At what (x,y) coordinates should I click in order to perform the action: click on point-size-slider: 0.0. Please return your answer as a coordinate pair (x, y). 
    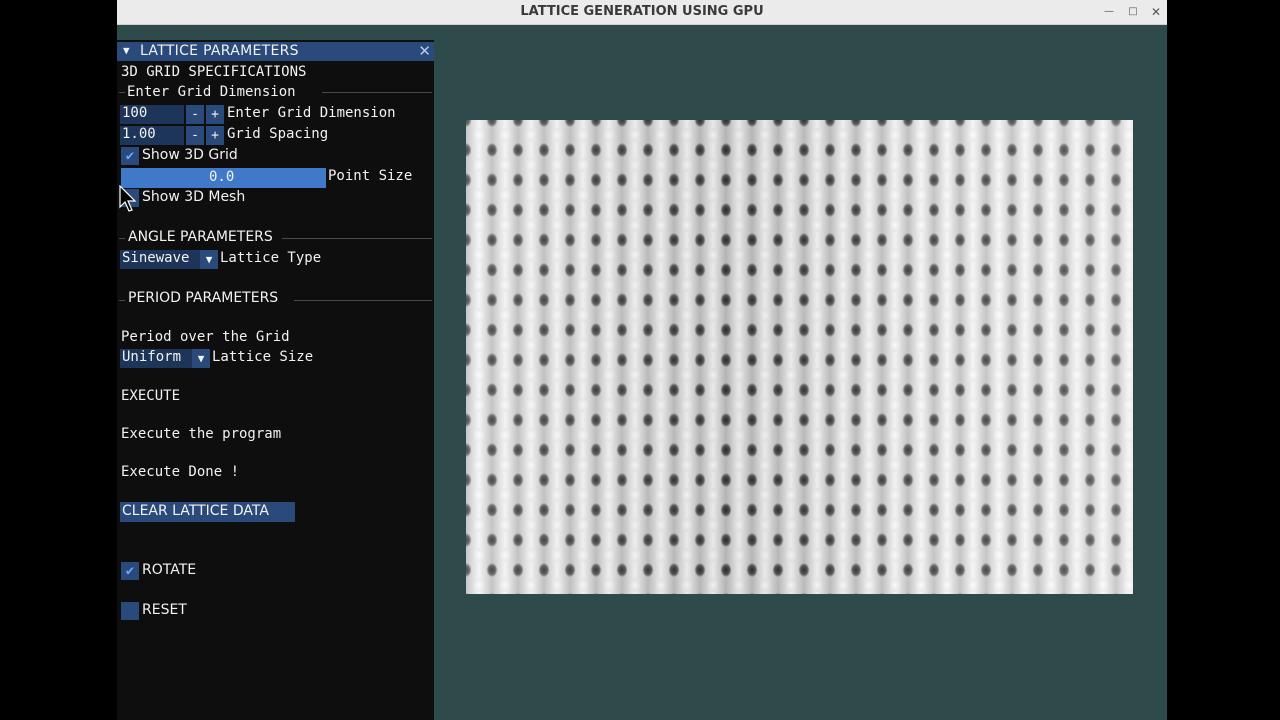
    Looking at the image, I should click on (223, 178).